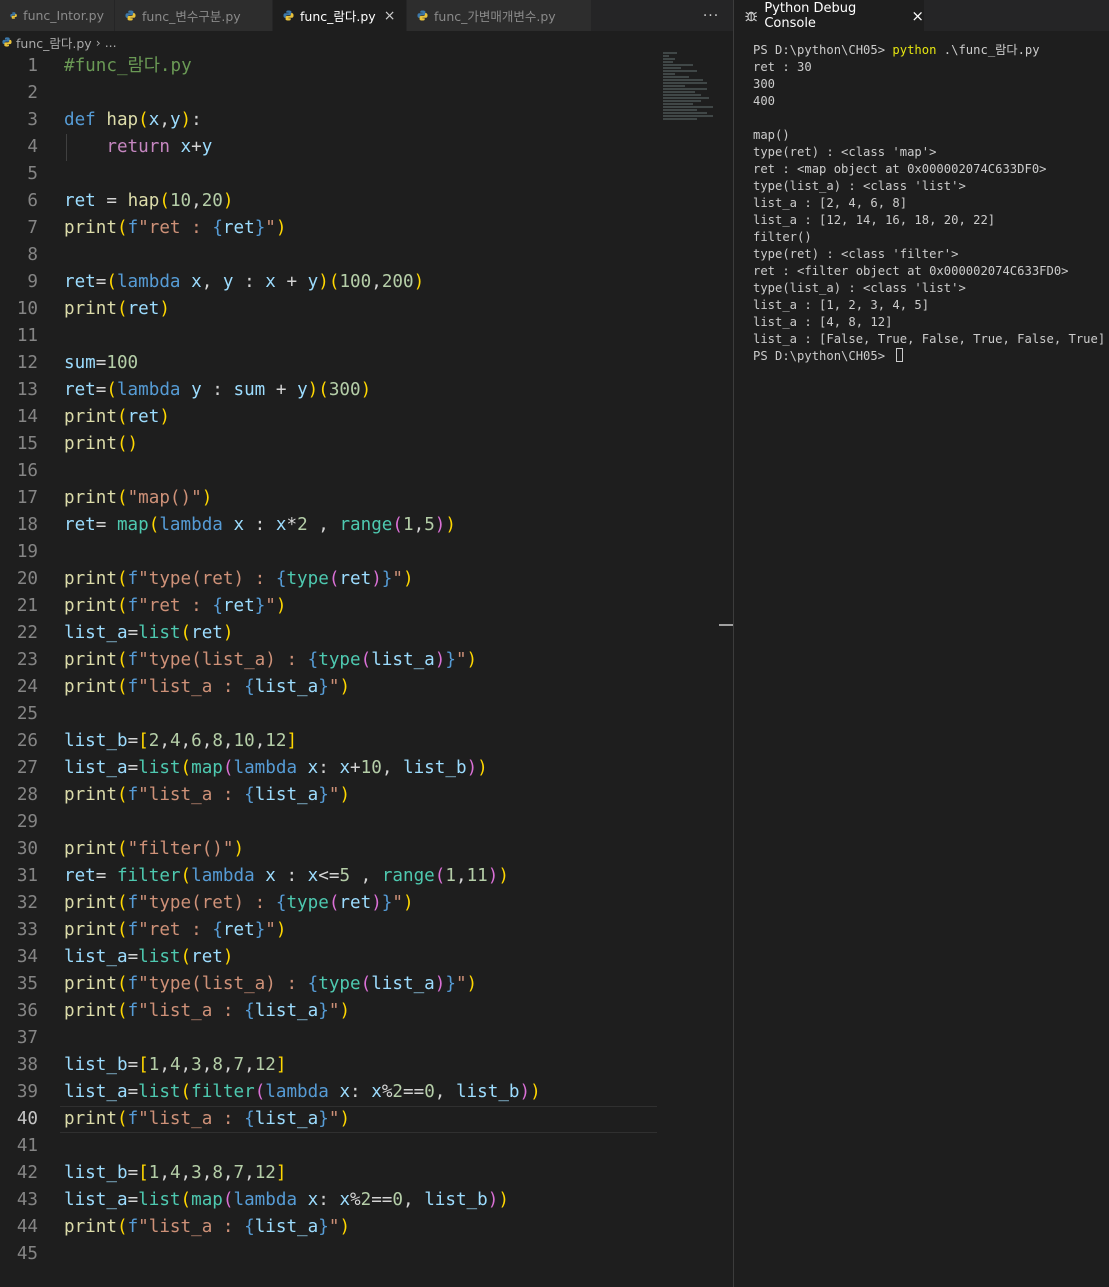  Describe the element at coordinates (330, 633) in the screenshot. I see `code-line: 22 list_a=list(ret)` at that location.